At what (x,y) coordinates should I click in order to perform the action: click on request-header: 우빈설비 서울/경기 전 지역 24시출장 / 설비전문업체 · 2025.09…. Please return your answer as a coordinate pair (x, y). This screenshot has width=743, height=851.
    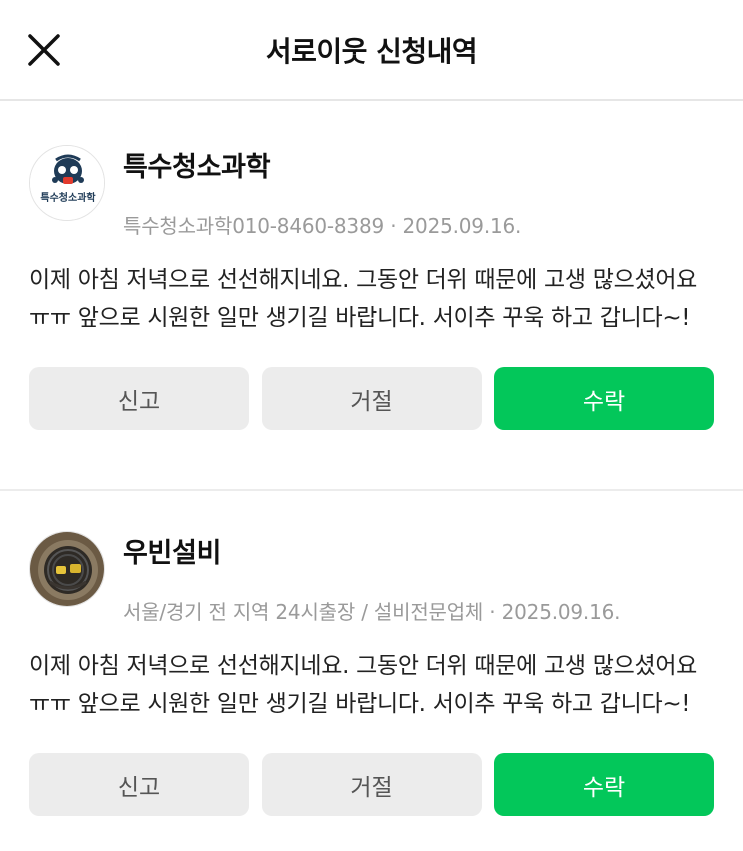
    Looking at the image, I should click on (371, 578).